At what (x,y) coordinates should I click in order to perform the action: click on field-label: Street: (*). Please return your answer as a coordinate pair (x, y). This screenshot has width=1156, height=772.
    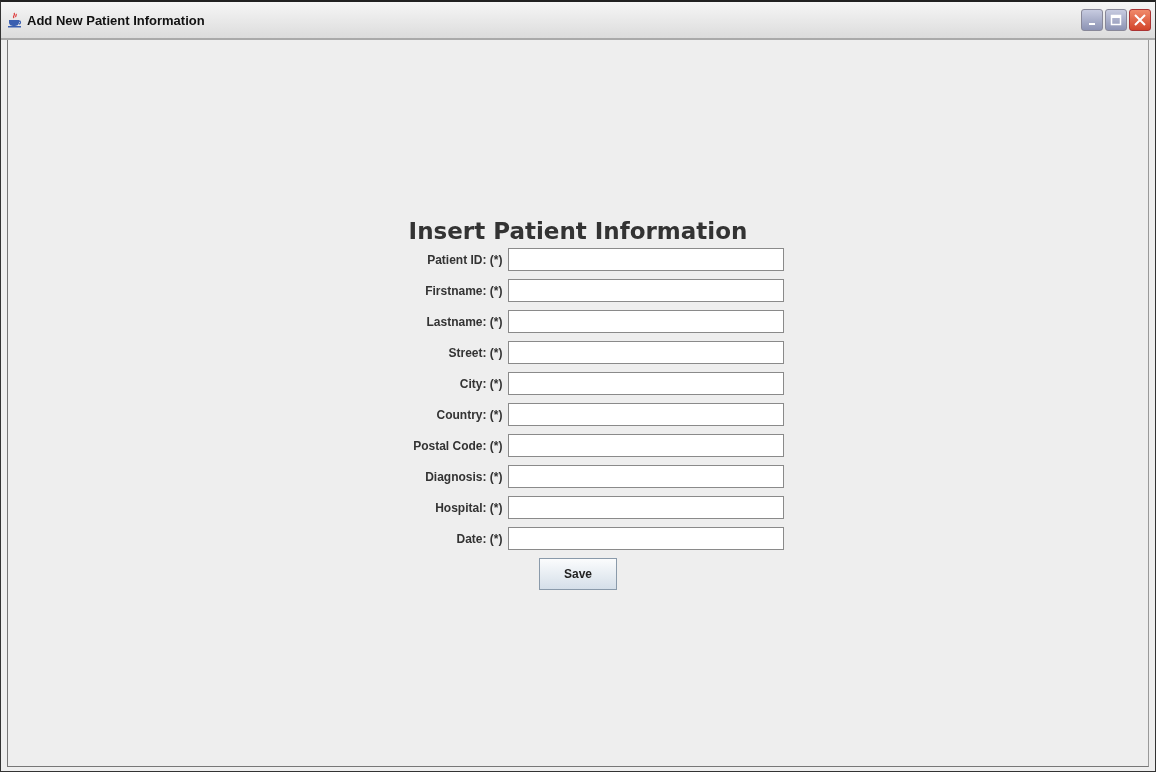
    Looking at the image, I should click on (475, 352).